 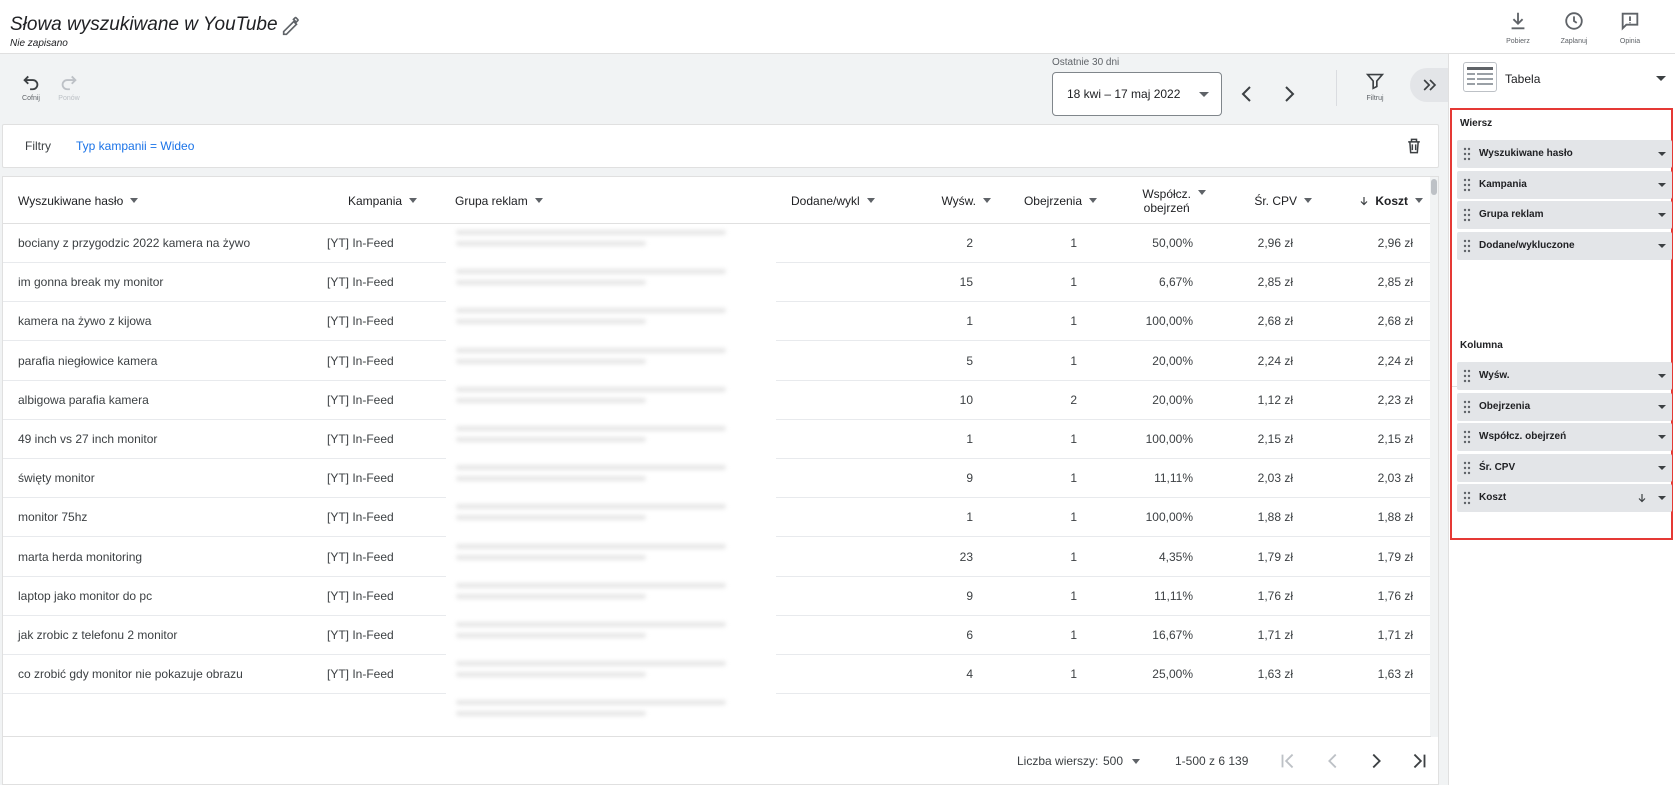 I want to click on table-scrollbar, so click(x=1434, y=457).